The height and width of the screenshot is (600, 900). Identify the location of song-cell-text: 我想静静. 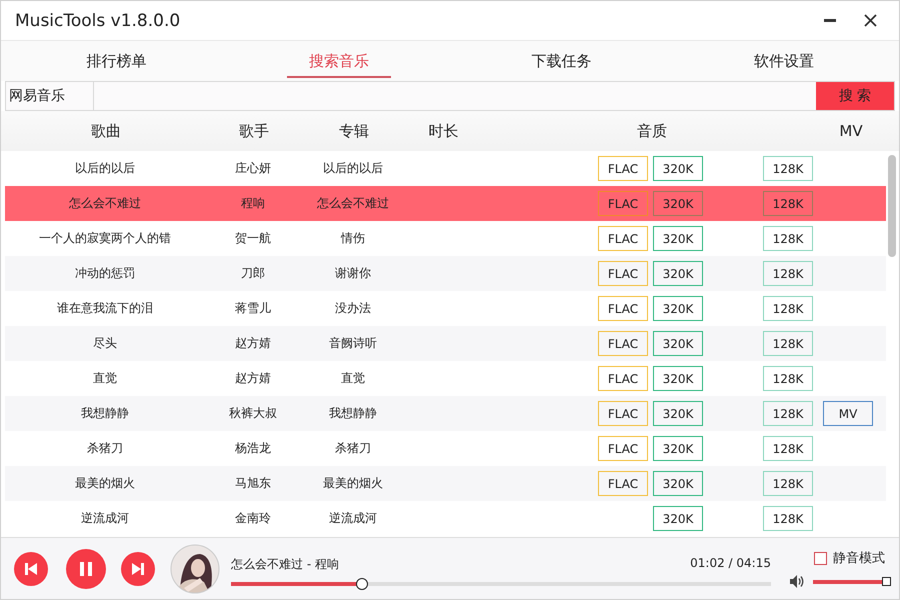
(105, 413).